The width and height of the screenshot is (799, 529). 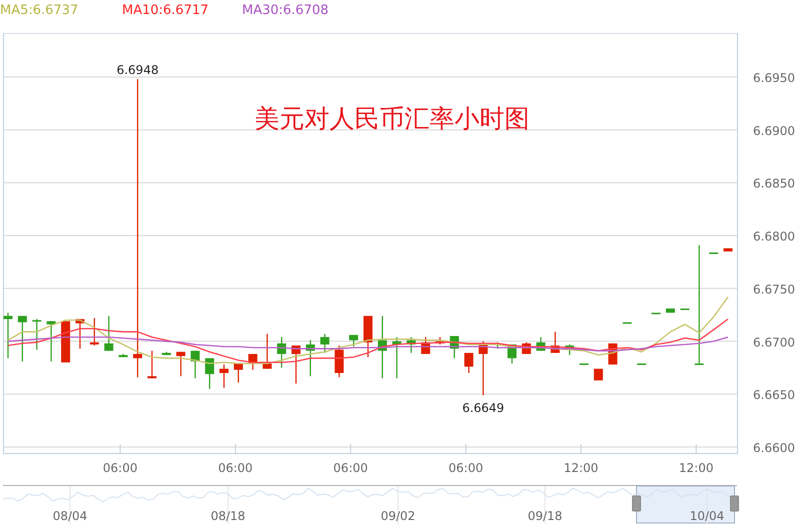 I want to click on navigator-date-label: 08/04, so click(x=70, y=516).